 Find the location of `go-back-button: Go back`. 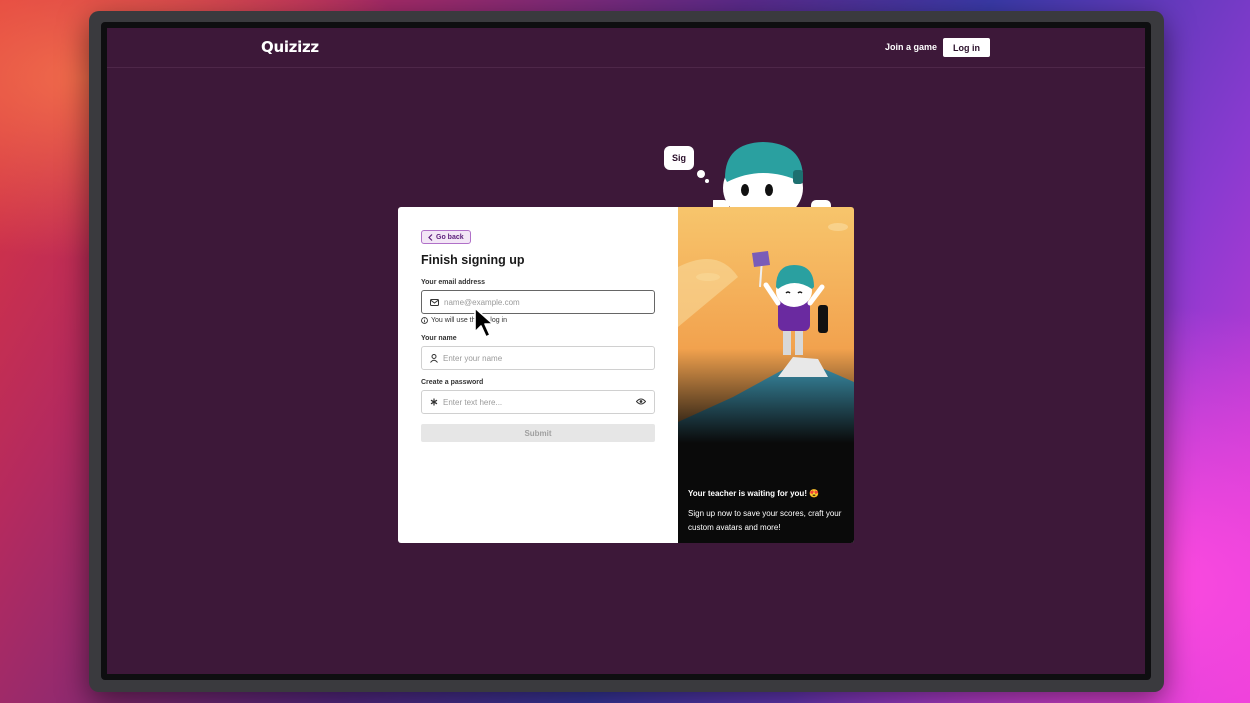

go-back-button: Go back is located at coordinates (446, 237).